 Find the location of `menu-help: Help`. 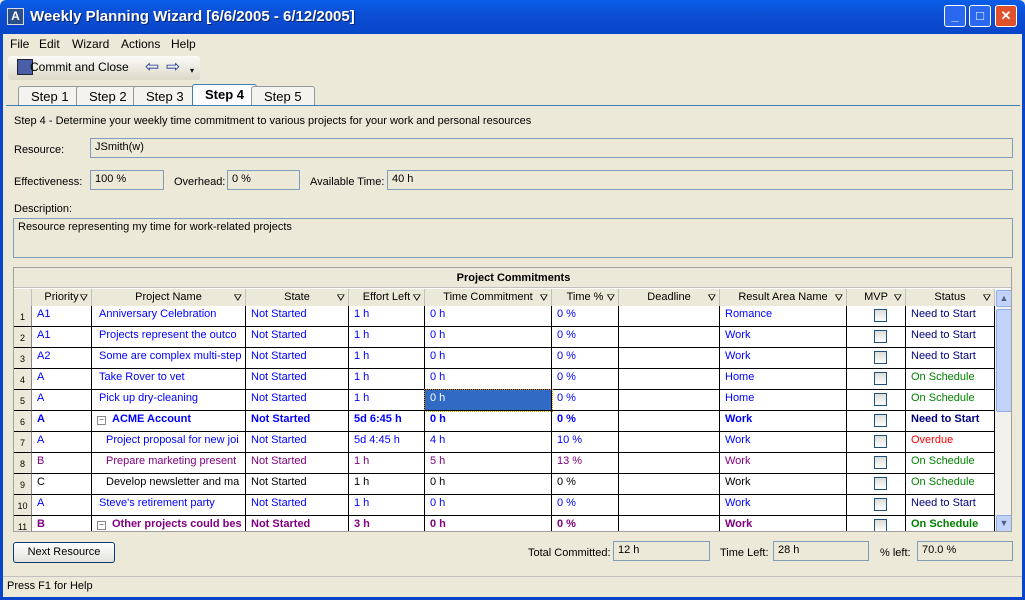

menu-help: Help is located at coordinates (183, 44).